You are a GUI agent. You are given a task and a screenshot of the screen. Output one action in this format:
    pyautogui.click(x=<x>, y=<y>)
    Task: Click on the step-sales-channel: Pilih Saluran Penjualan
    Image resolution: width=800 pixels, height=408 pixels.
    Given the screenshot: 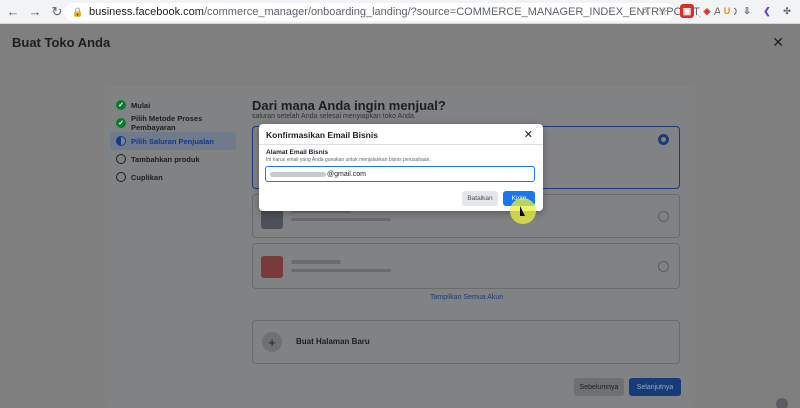 What is the action you would take?
    pyautogui.click(x=173, y=141)
    